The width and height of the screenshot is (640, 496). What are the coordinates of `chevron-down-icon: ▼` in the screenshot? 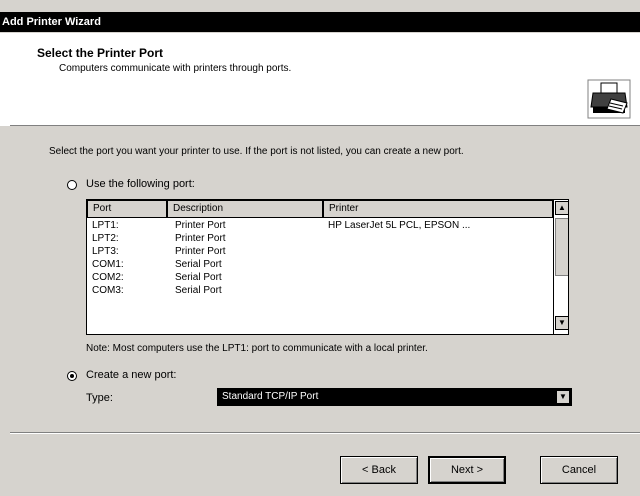 It's located at (563, 397).